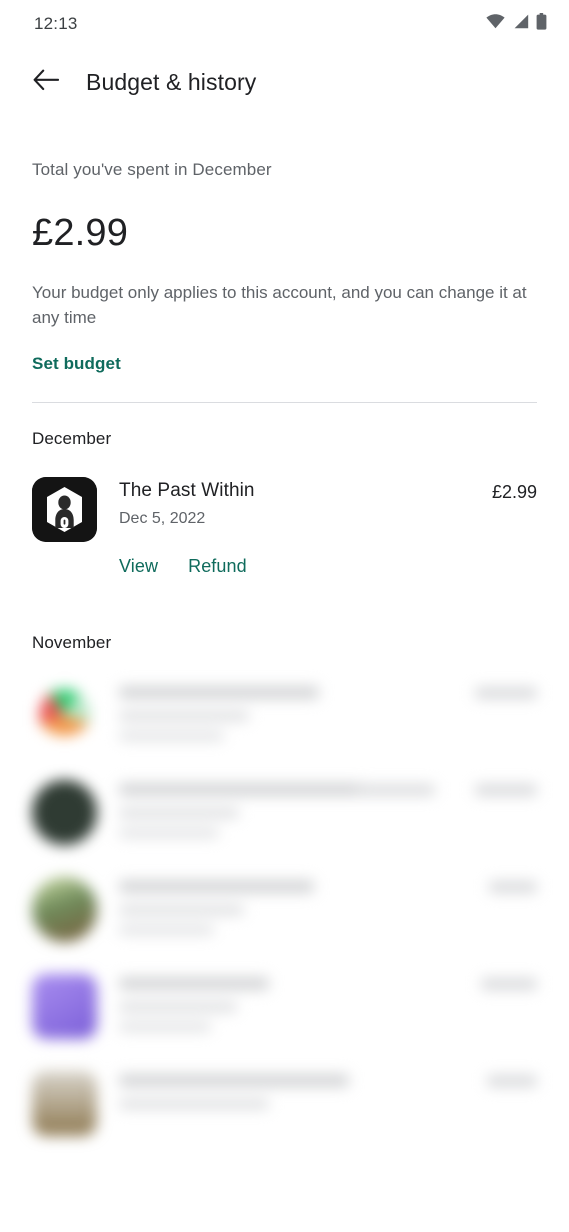  Describe the element at coordinates (395, 790) in the screenshot. I see `obscured-middle-label` at that location.